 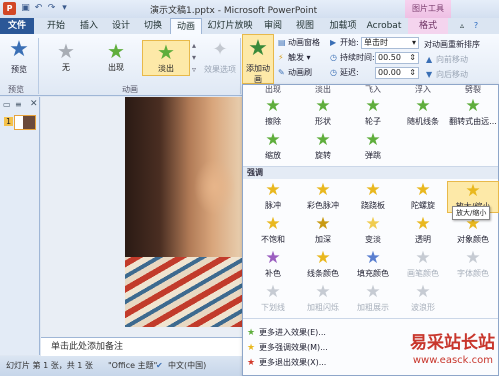 What do you see at coordinates (323, 299) in the screenshot?
I see `emphasis-bold-flash: ★ 加粗闪烁` at bounding box center [323, 299].